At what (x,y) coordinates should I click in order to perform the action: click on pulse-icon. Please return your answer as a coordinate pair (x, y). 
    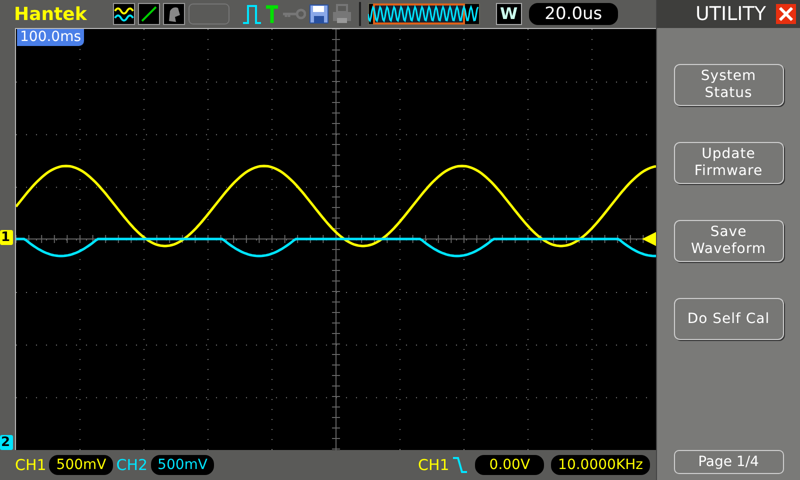
    Looking at the image, I should click on (252, 14).